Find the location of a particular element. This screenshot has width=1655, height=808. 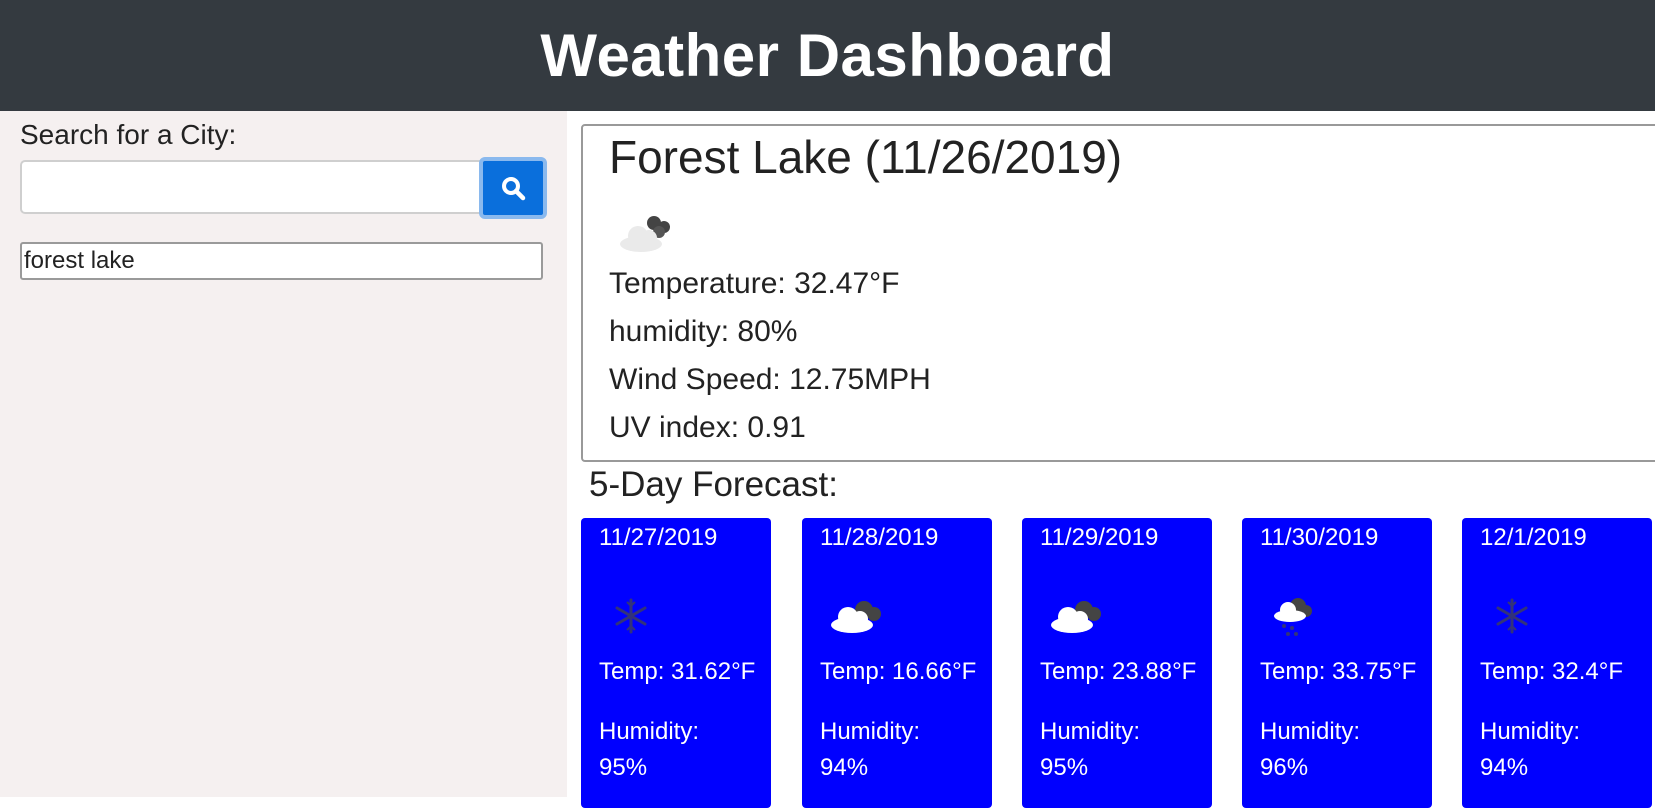

forecast-card: 11/27/2019 Temp: 31.62°F Humidity: 95% is located at coordinates (676, 663).